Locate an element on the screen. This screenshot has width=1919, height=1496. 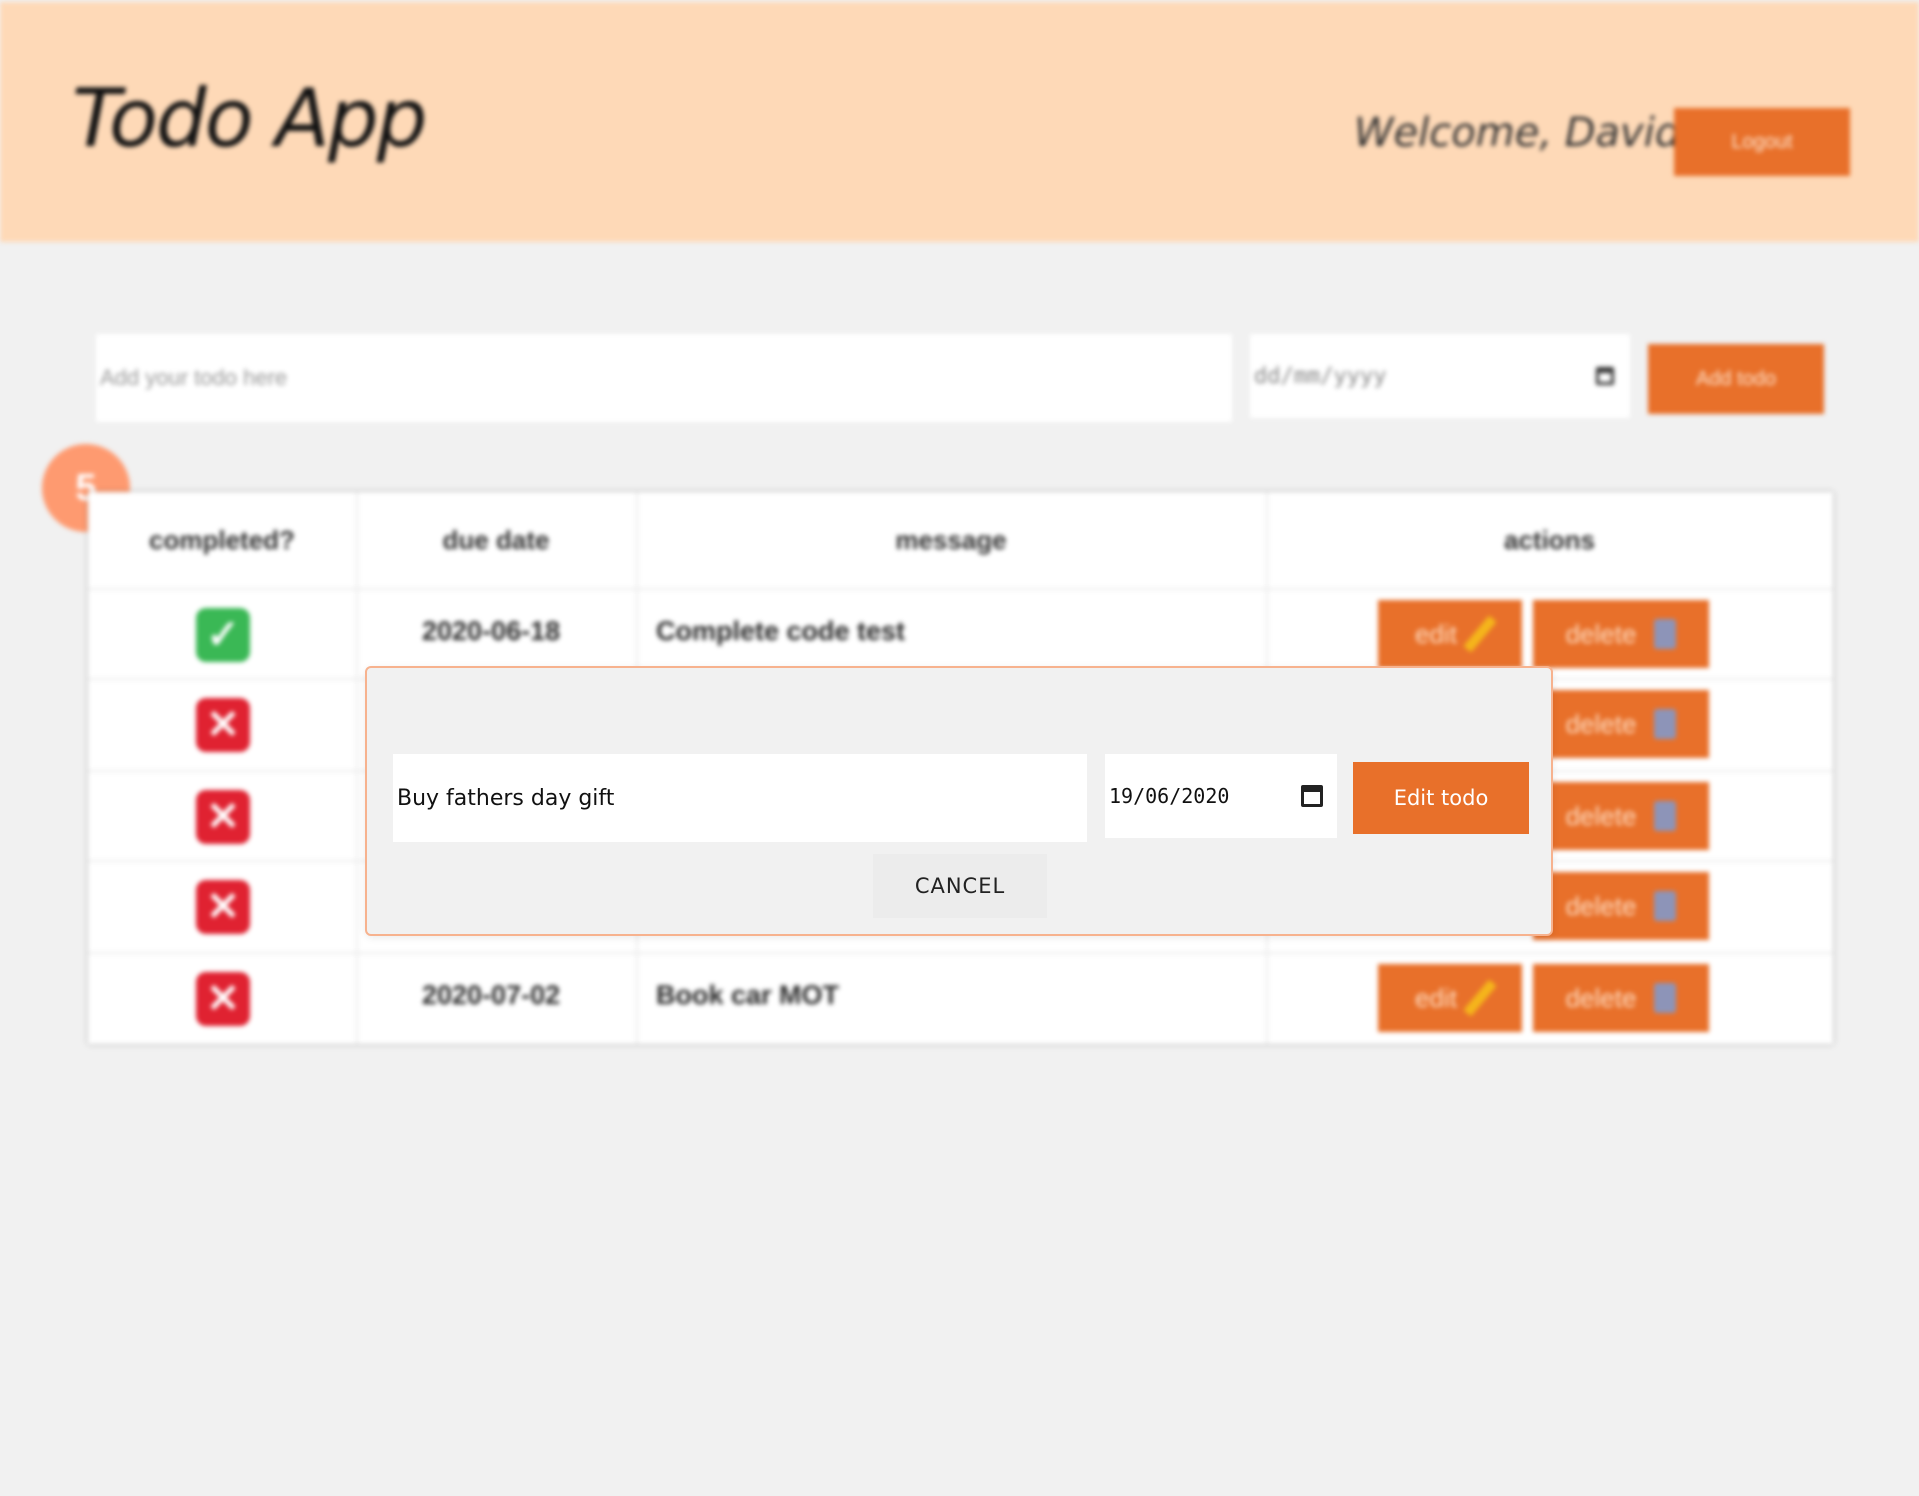
header-actions: actions is located at coordinates (1549, 539).